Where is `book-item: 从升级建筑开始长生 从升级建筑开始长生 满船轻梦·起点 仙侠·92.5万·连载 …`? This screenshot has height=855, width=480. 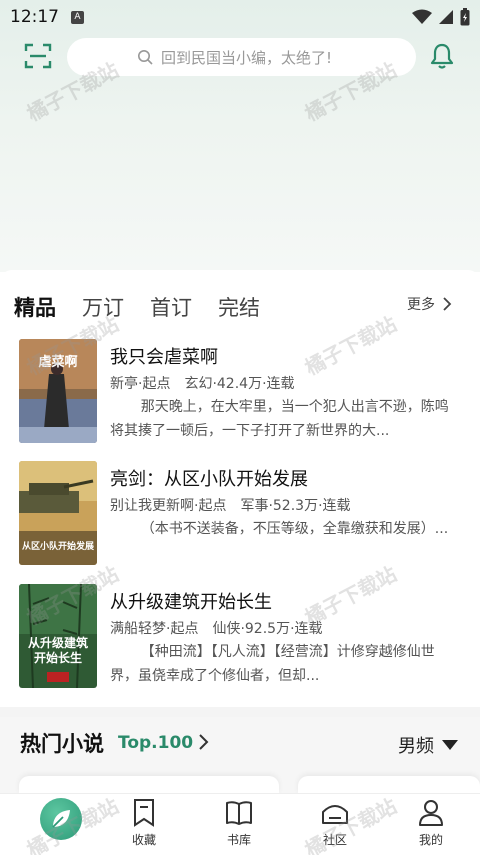 book-item: 从升级建筑开始长生 从升级建筑开始长生 满船轻梦·起点 仙侠·92.5万·连载 … is located at coordinates (244, 636).